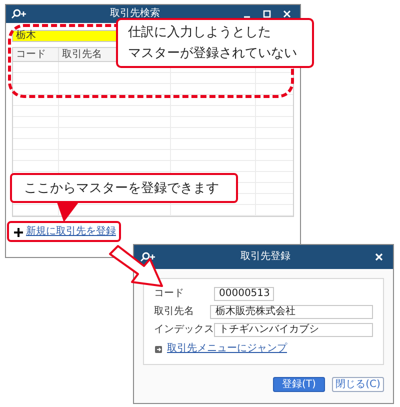 The width and height of the screenshot is (400, 407). Describe the element at coordinates (212, 43) in the screenshot. I see `callout-text: 仕訳に入力しようとした マスターが登録されていない` at that location.